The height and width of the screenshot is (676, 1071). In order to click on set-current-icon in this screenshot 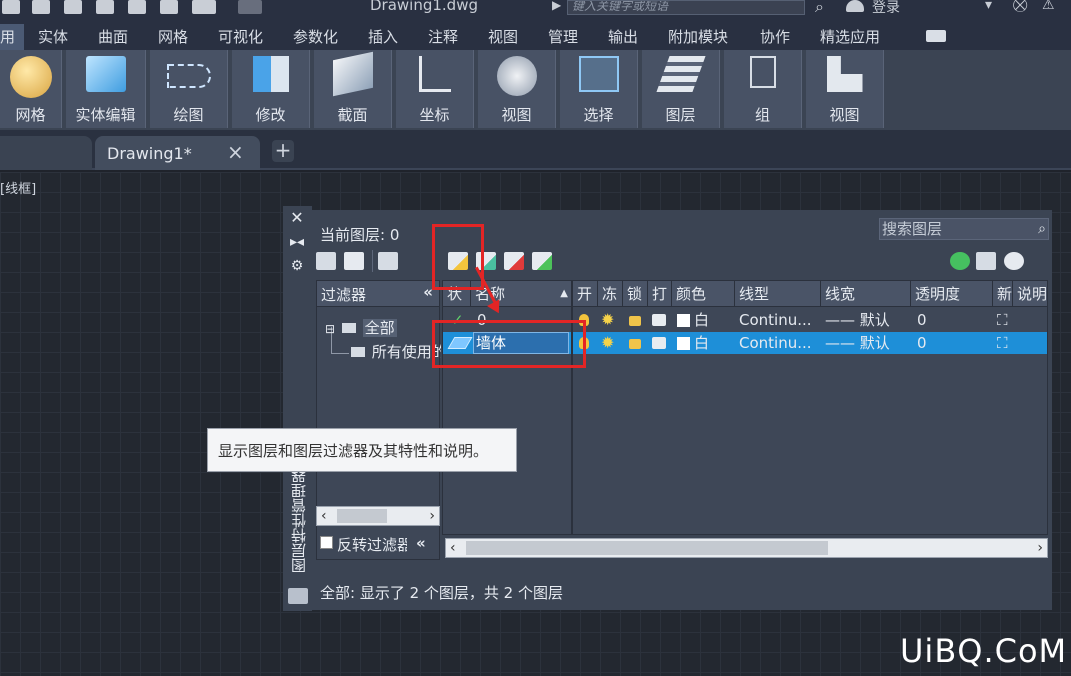, I will do `click(542, 261)`.